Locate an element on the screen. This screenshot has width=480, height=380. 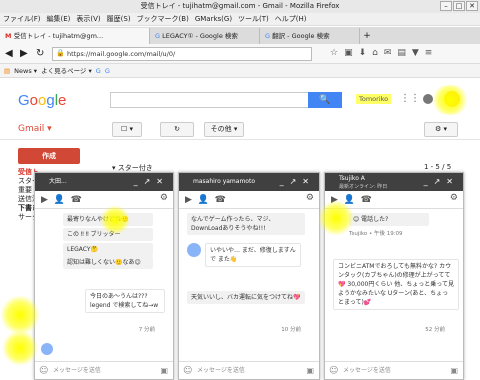
chat-message: LEGACY🤔 is located at coordinates (108, 249).